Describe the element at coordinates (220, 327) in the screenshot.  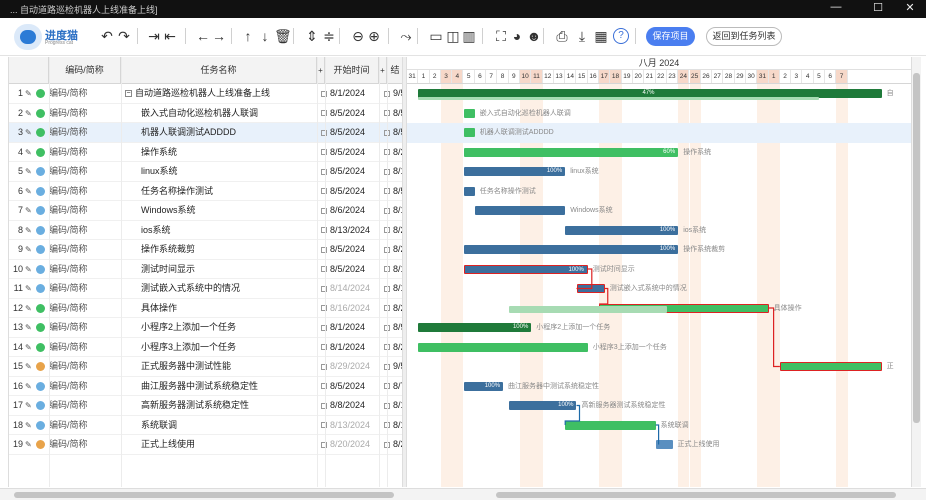
I see `task-name-cell: 小程序2上添加一个任务` at that location.